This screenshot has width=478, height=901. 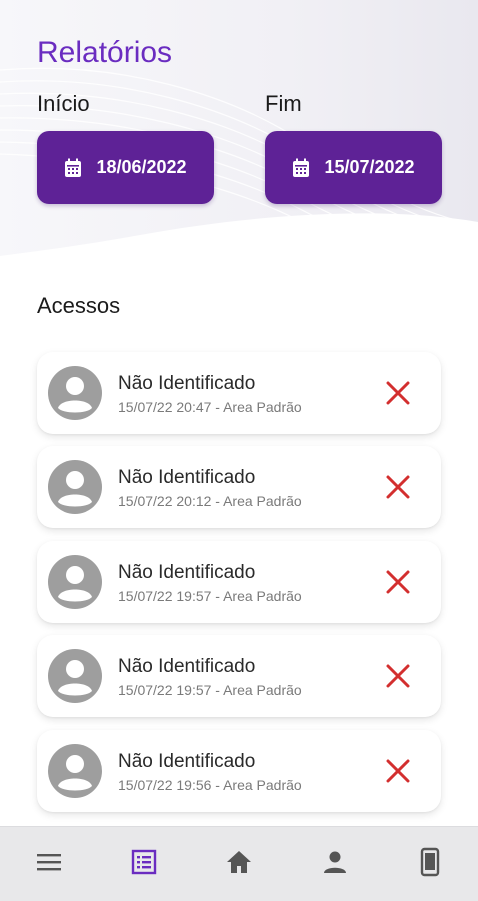 I want to click on start-date-button: 18/06/2022, so click(x=125, y=167).